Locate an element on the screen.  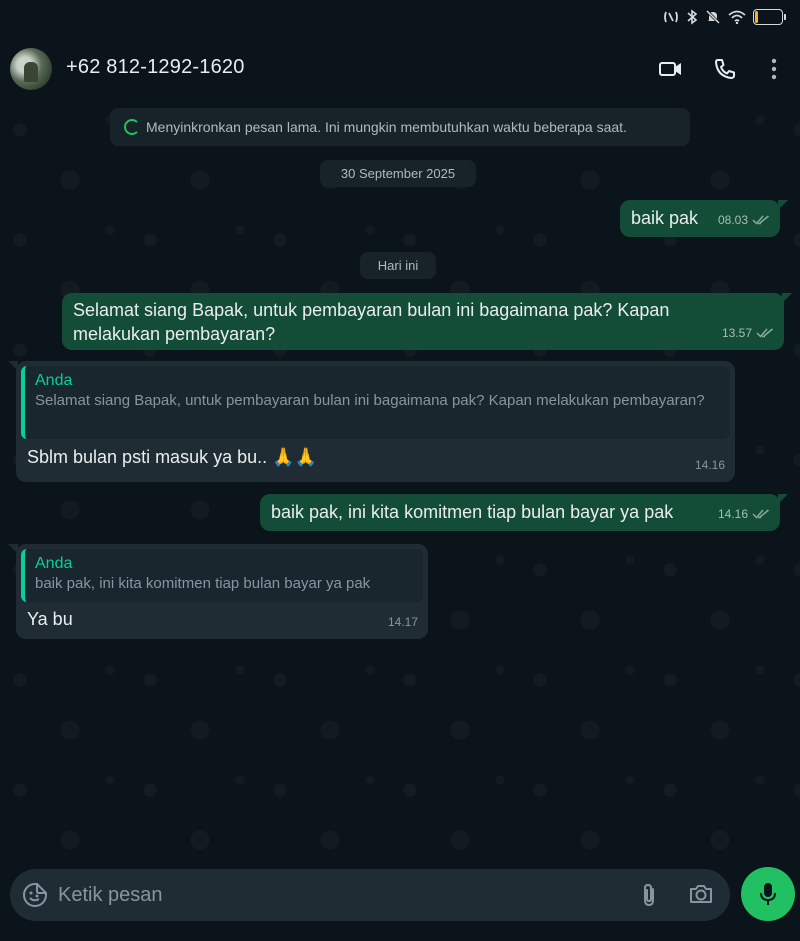
date-separator: Hari ini is located at coordinates (398, 265).